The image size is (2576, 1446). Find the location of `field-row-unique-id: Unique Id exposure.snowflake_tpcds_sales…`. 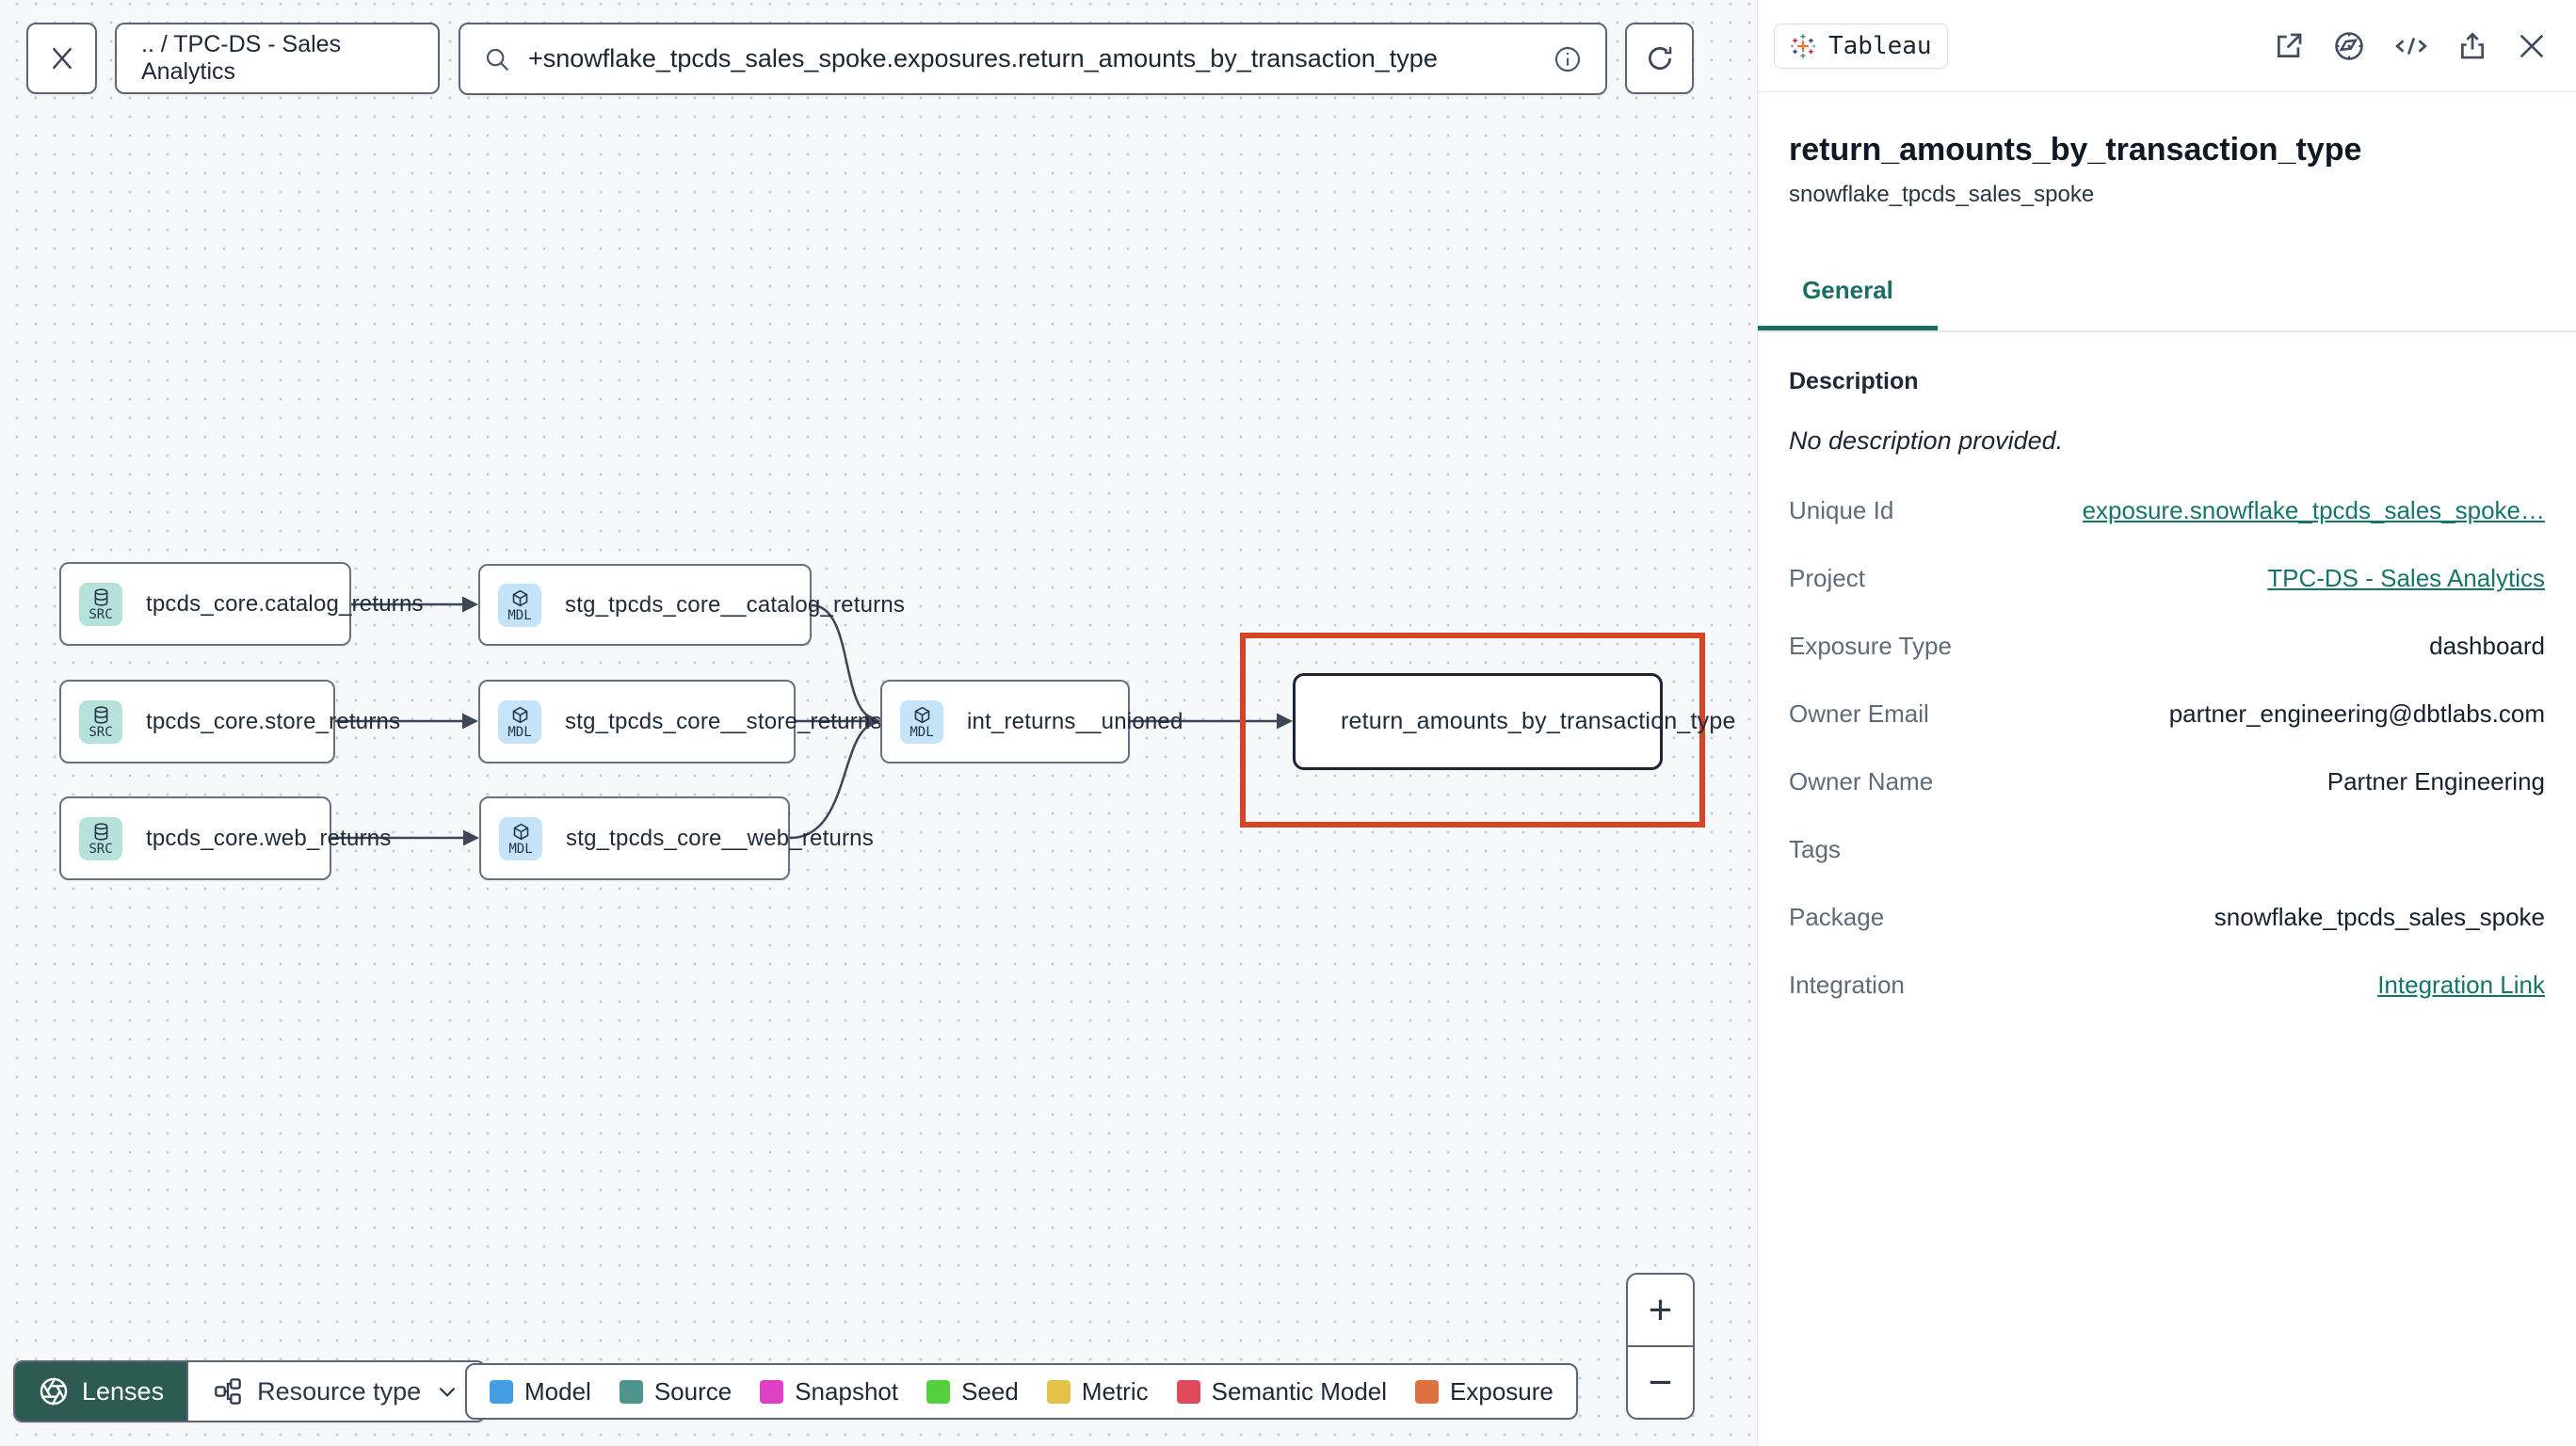

field-row-unique-id: Unique Id exposure.snowflake_tpcds_sales… is located at coordinates (2167, 510).